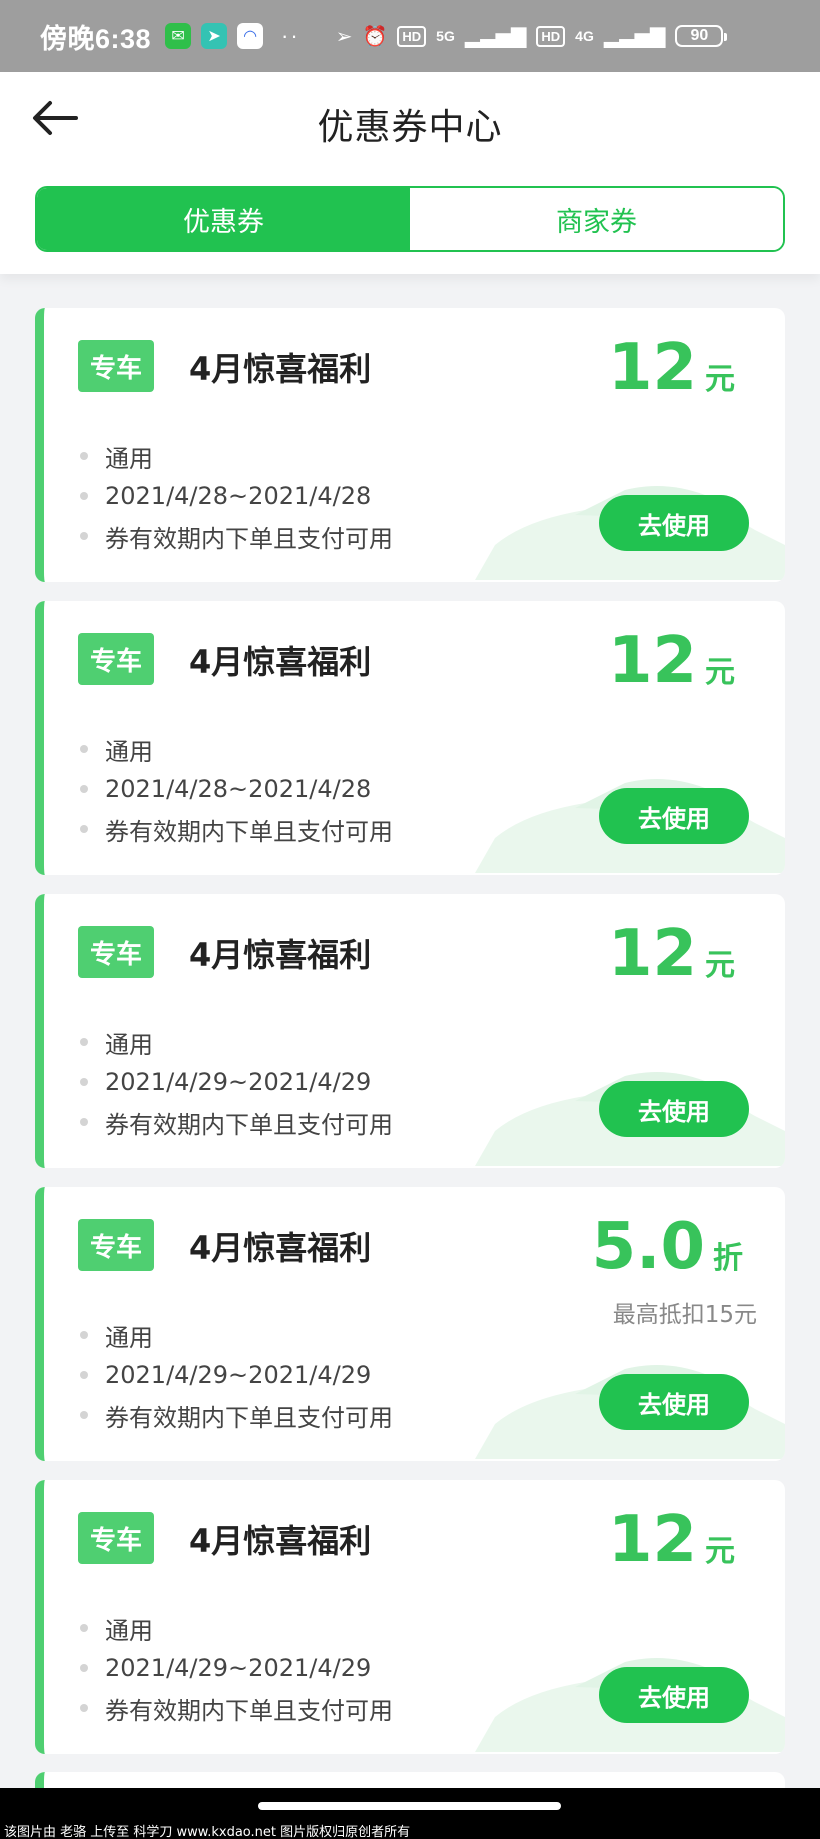 This screenshot has height=1839, width=820. I want to click on tab-coupons: 优惠券, so click(223, 219).